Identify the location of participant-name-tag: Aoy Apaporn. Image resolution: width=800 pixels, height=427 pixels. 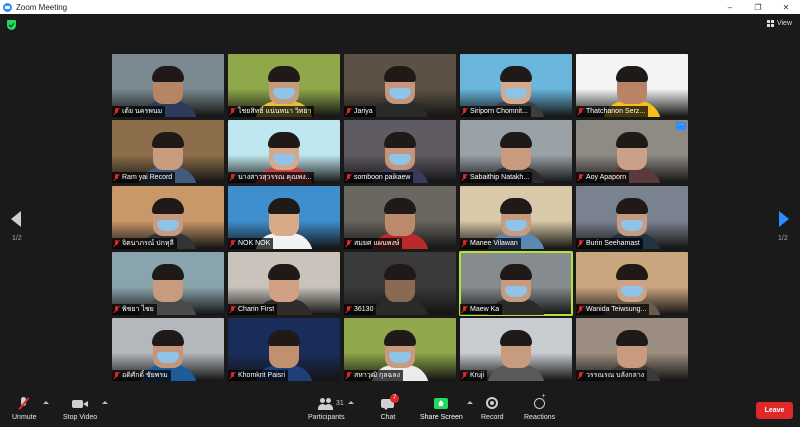
(603, 177).